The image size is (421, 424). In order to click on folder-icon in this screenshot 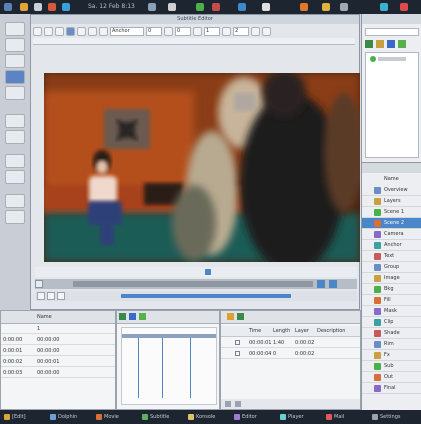, I will do `click(380, 44)`.